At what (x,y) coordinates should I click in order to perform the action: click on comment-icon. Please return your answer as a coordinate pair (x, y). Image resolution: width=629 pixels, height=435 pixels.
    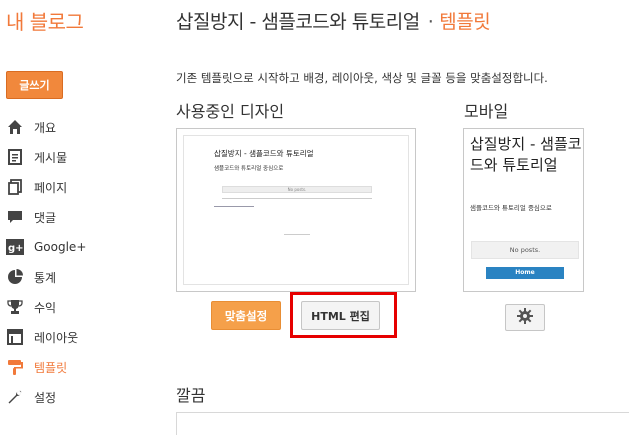
    Looking at the image, I should click on (15, 217).